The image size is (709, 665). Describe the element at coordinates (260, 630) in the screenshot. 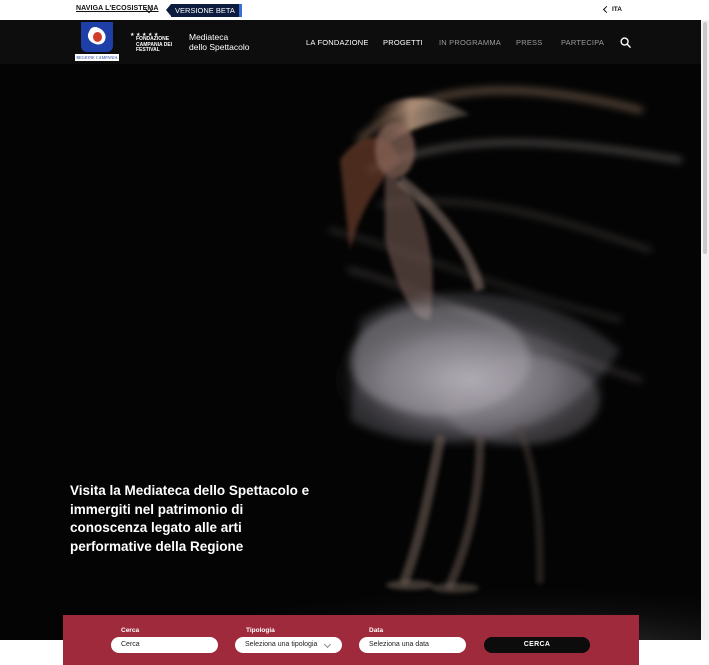

I see `tipologia-label: Tipologia` at that location.